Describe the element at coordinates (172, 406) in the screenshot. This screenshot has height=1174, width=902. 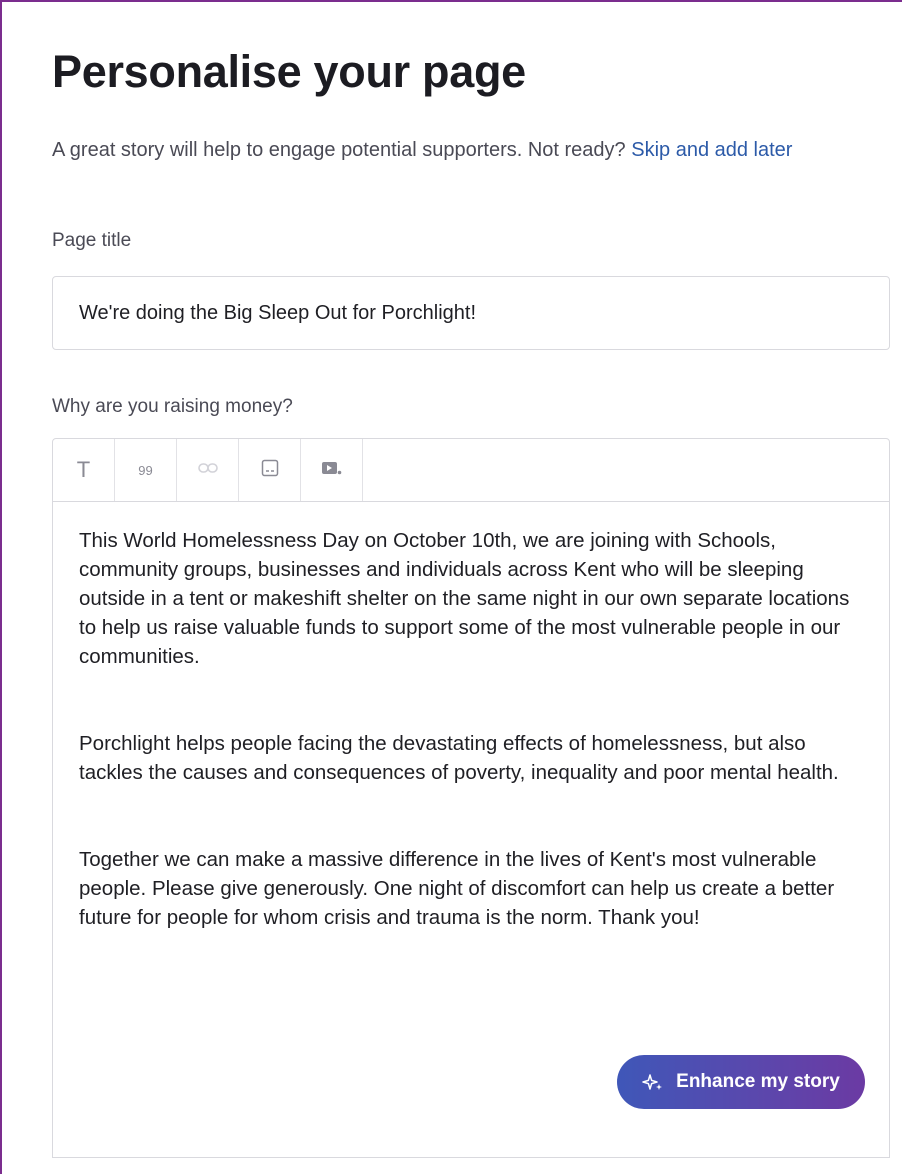
I see `story-label: Why are you raising money?` at that location.